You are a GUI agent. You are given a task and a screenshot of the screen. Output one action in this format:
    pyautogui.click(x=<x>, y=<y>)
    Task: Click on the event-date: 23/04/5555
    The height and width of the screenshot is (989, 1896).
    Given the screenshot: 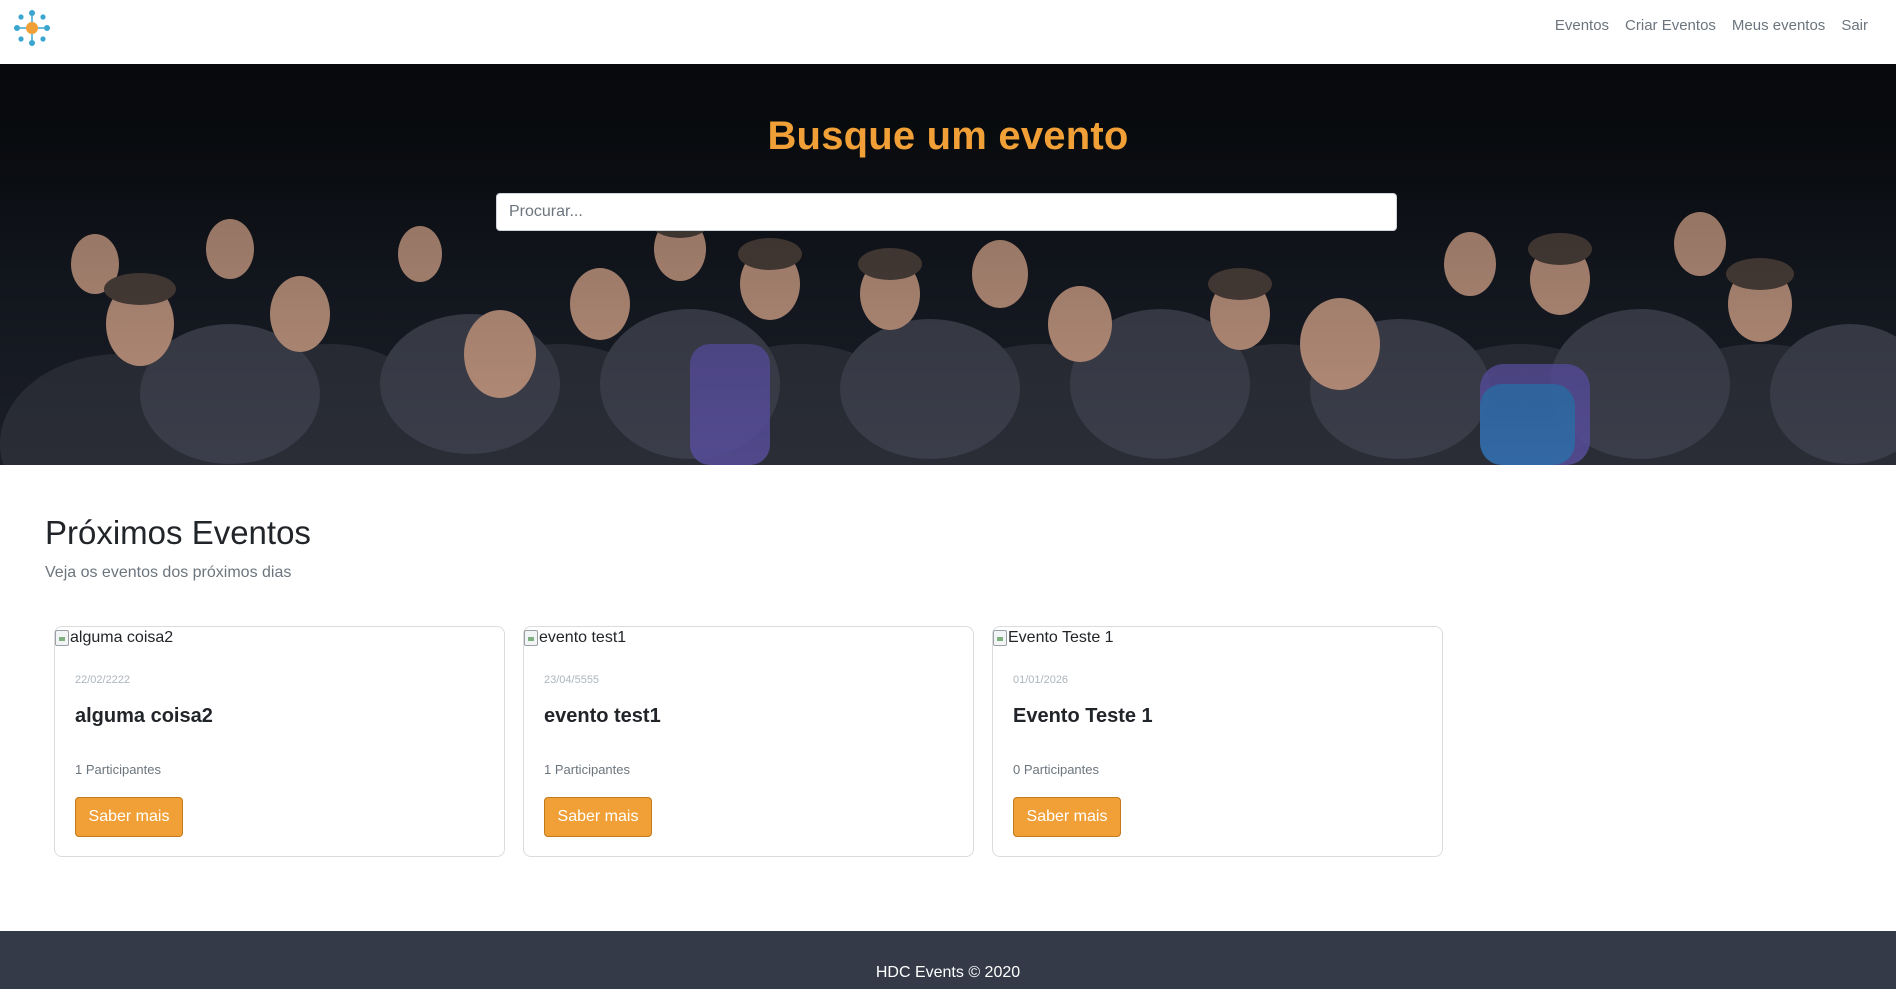 What is the action you would take?
    pyautogui.click(x=572, y=680)
    